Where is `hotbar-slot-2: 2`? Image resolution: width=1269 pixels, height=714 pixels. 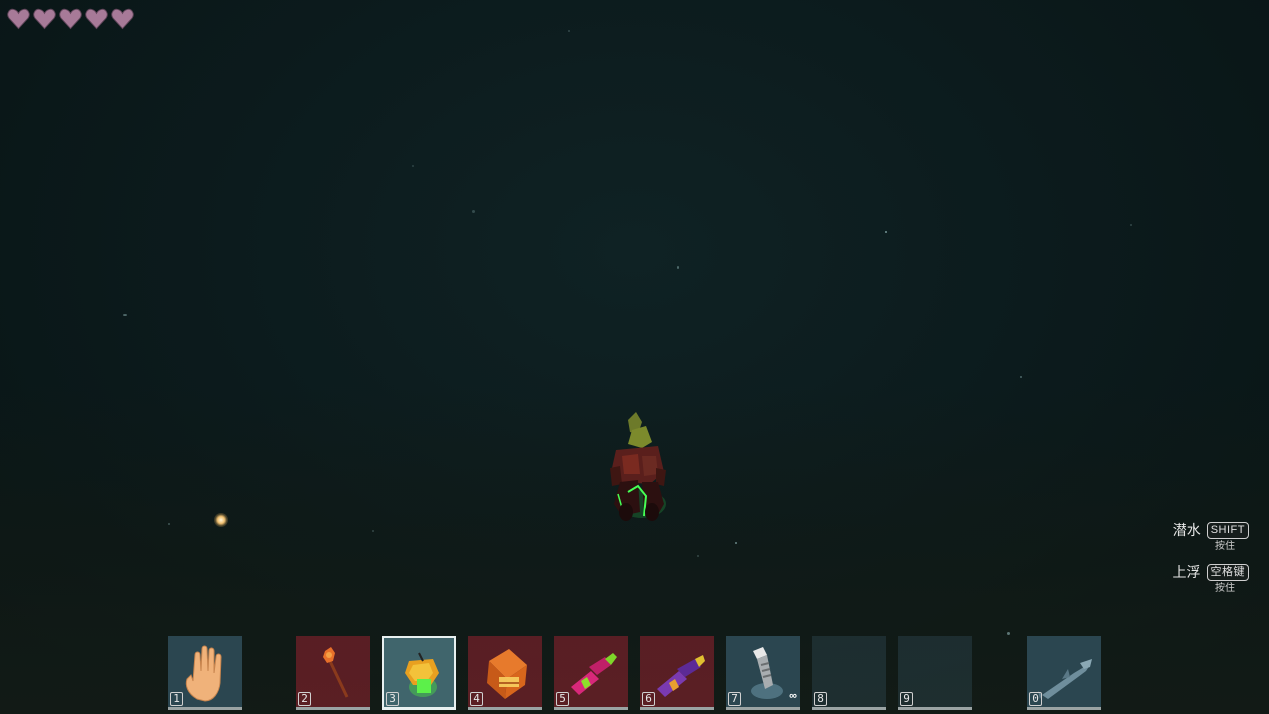 hotbar-slot-2: 2 is located at coordinates (333, 673).